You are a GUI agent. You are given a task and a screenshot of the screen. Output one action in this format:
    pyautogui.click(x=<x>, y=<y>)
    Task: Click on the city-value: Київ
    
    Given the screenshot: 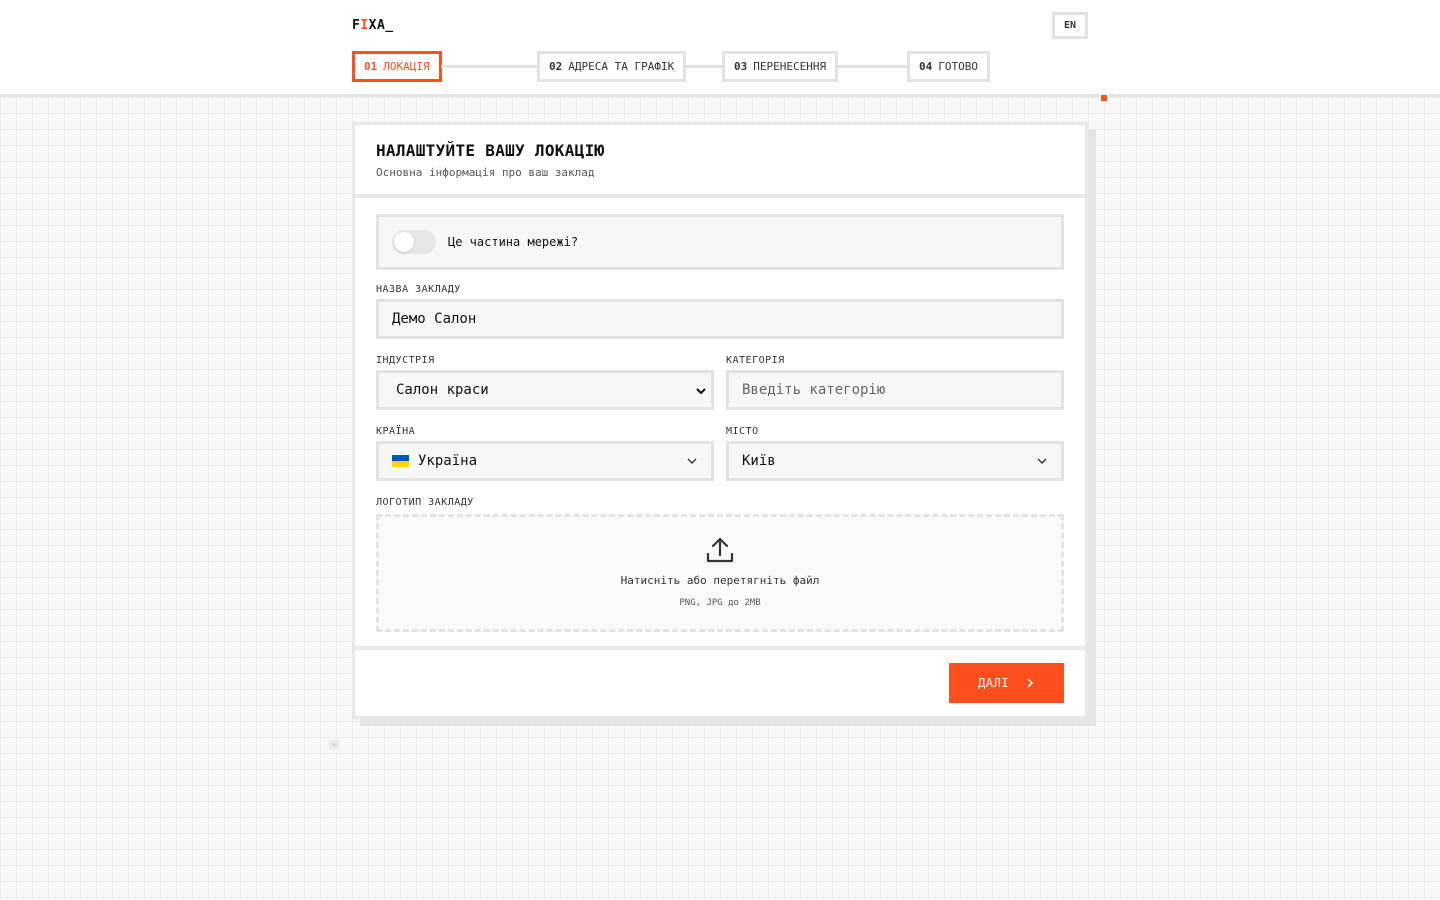 What is the action you would take?
    pyautogui.click(x=759, y=461)
    